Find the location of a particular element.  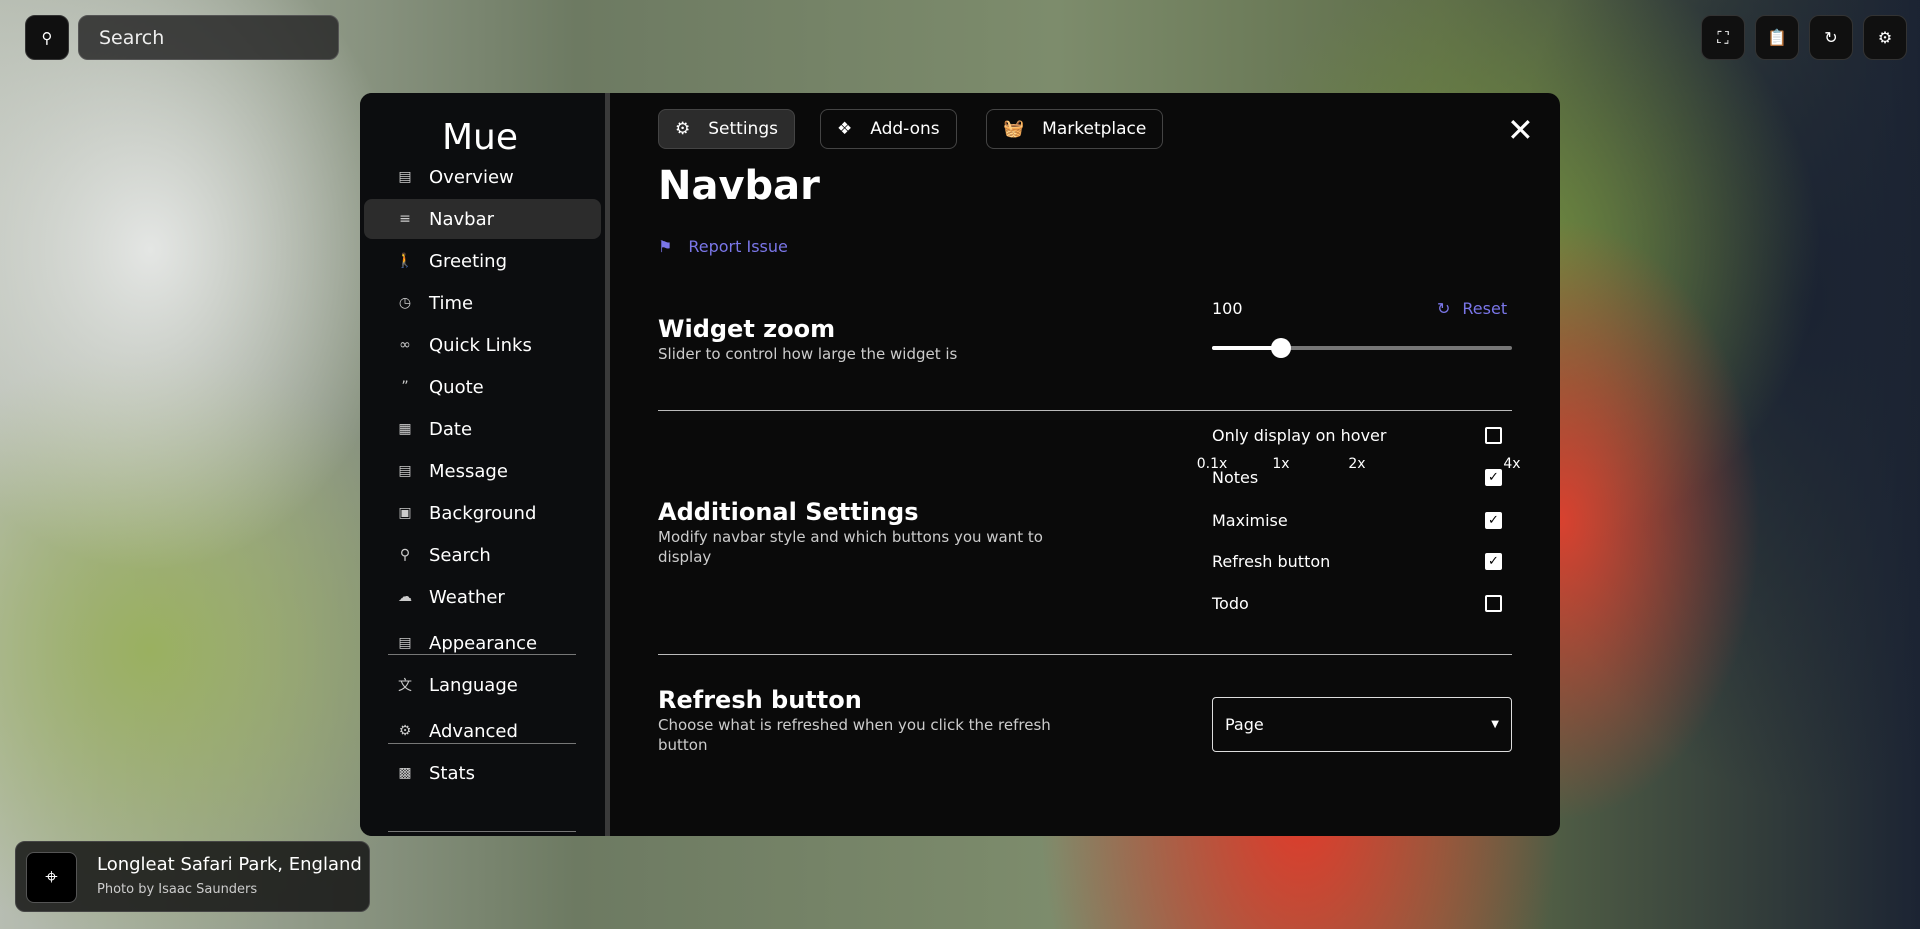

tab-add-ons: ❖ Add-ons is located at coordinates (888, 129).